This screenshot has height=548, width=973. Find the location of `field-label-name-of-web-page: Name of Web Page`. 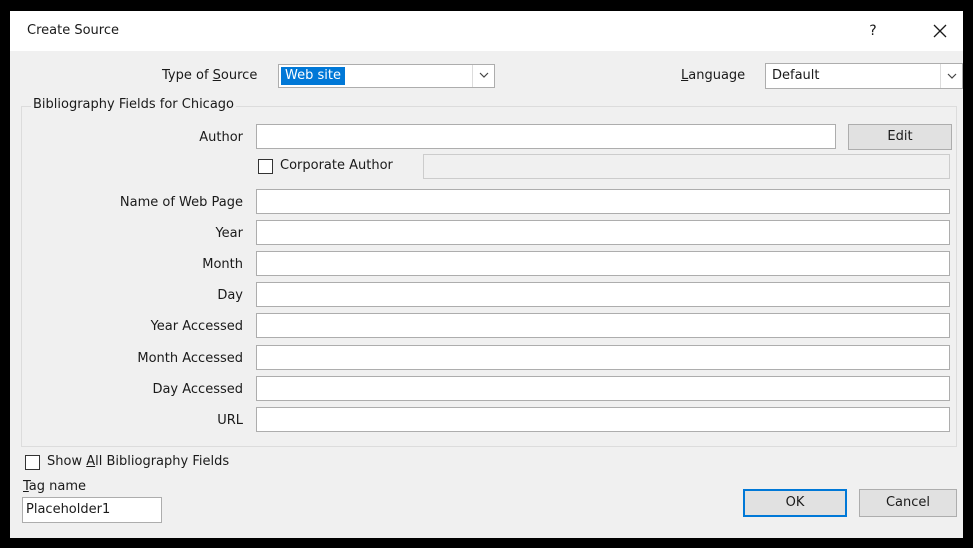

field-label-name-of-web-page: Name of Web Page is located at coordinates (181, 202).